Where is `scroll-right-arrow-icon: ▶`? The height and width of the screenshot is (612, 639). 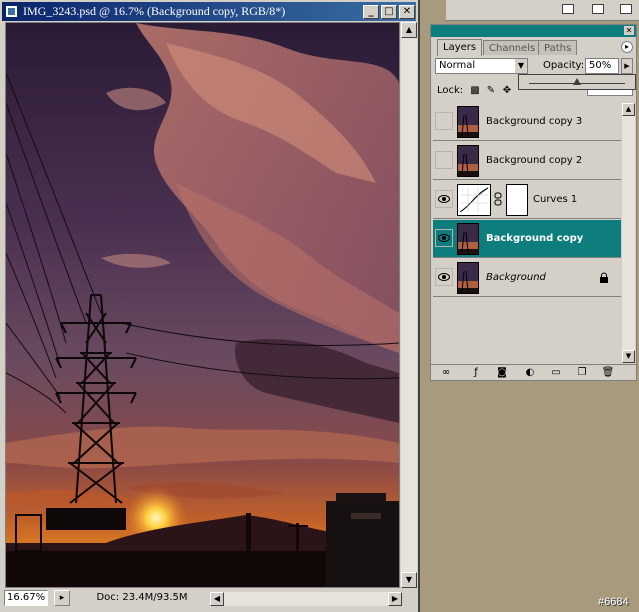 scroll-right-arrow-icon: ▶ is located at coordinates (395, 599).